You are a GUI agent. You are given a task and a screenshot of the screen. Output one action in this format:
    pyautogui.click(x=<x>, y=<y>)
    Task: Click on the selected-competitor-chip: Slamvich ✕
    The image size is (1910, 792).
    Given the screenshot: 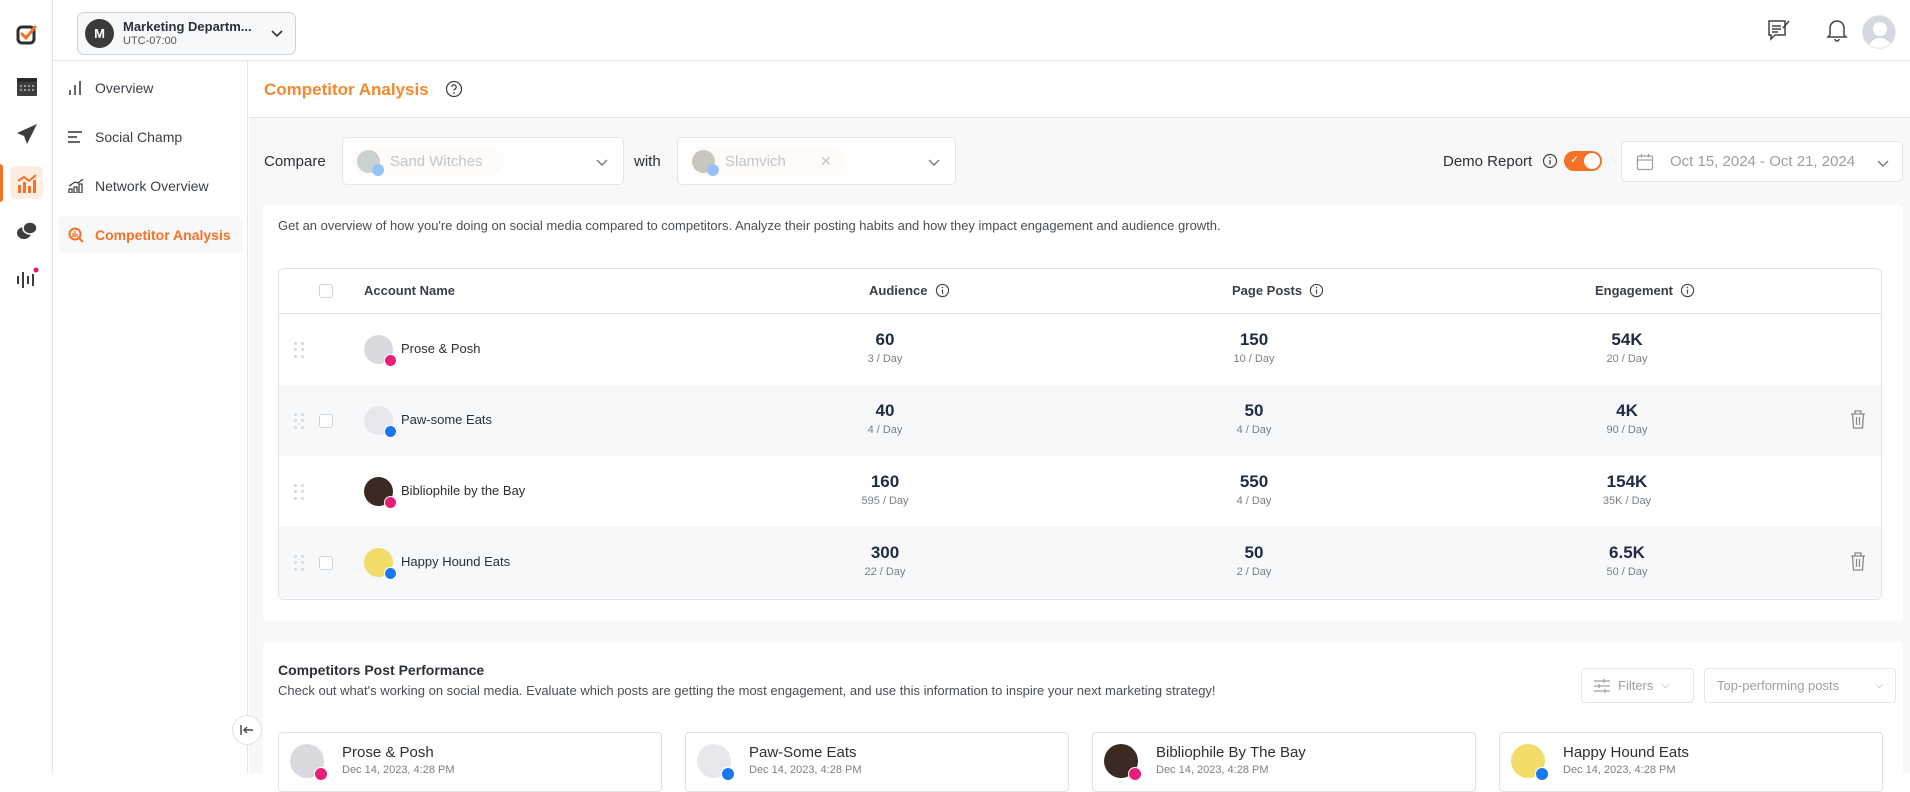 What is the action you would take?
    pyautogui.click(x=767, y=161)
    